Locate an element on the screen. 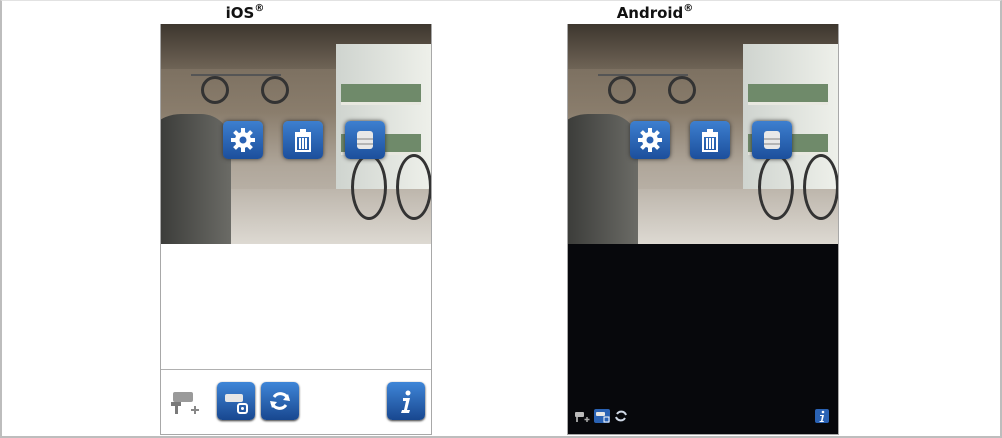 Image resolution: width=1002 pixels, height=438 pixels. ios-title: iOS® is located at coordinates (245, 12).